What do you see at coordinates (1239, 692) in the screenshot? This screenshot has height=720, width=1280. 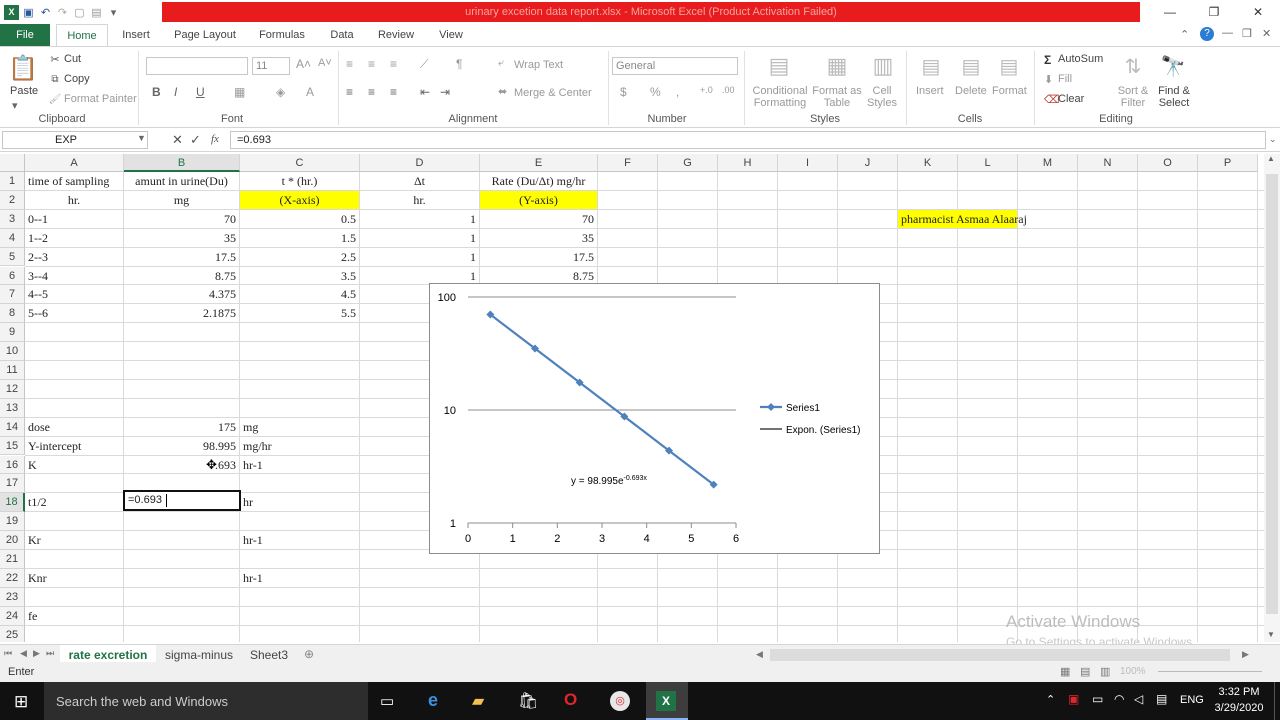 I see `clock-time: 3:32 PM` at bounding box center [1239, 692].